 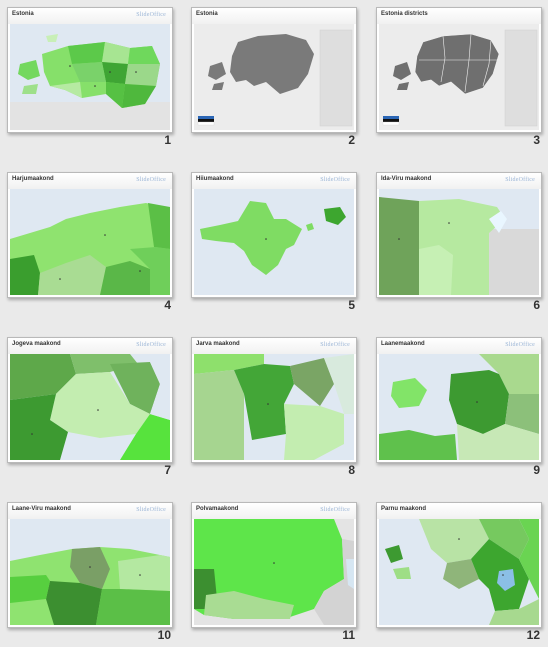 I want to click on slide-title: Polvamaakond, so click(x=217, y=509).